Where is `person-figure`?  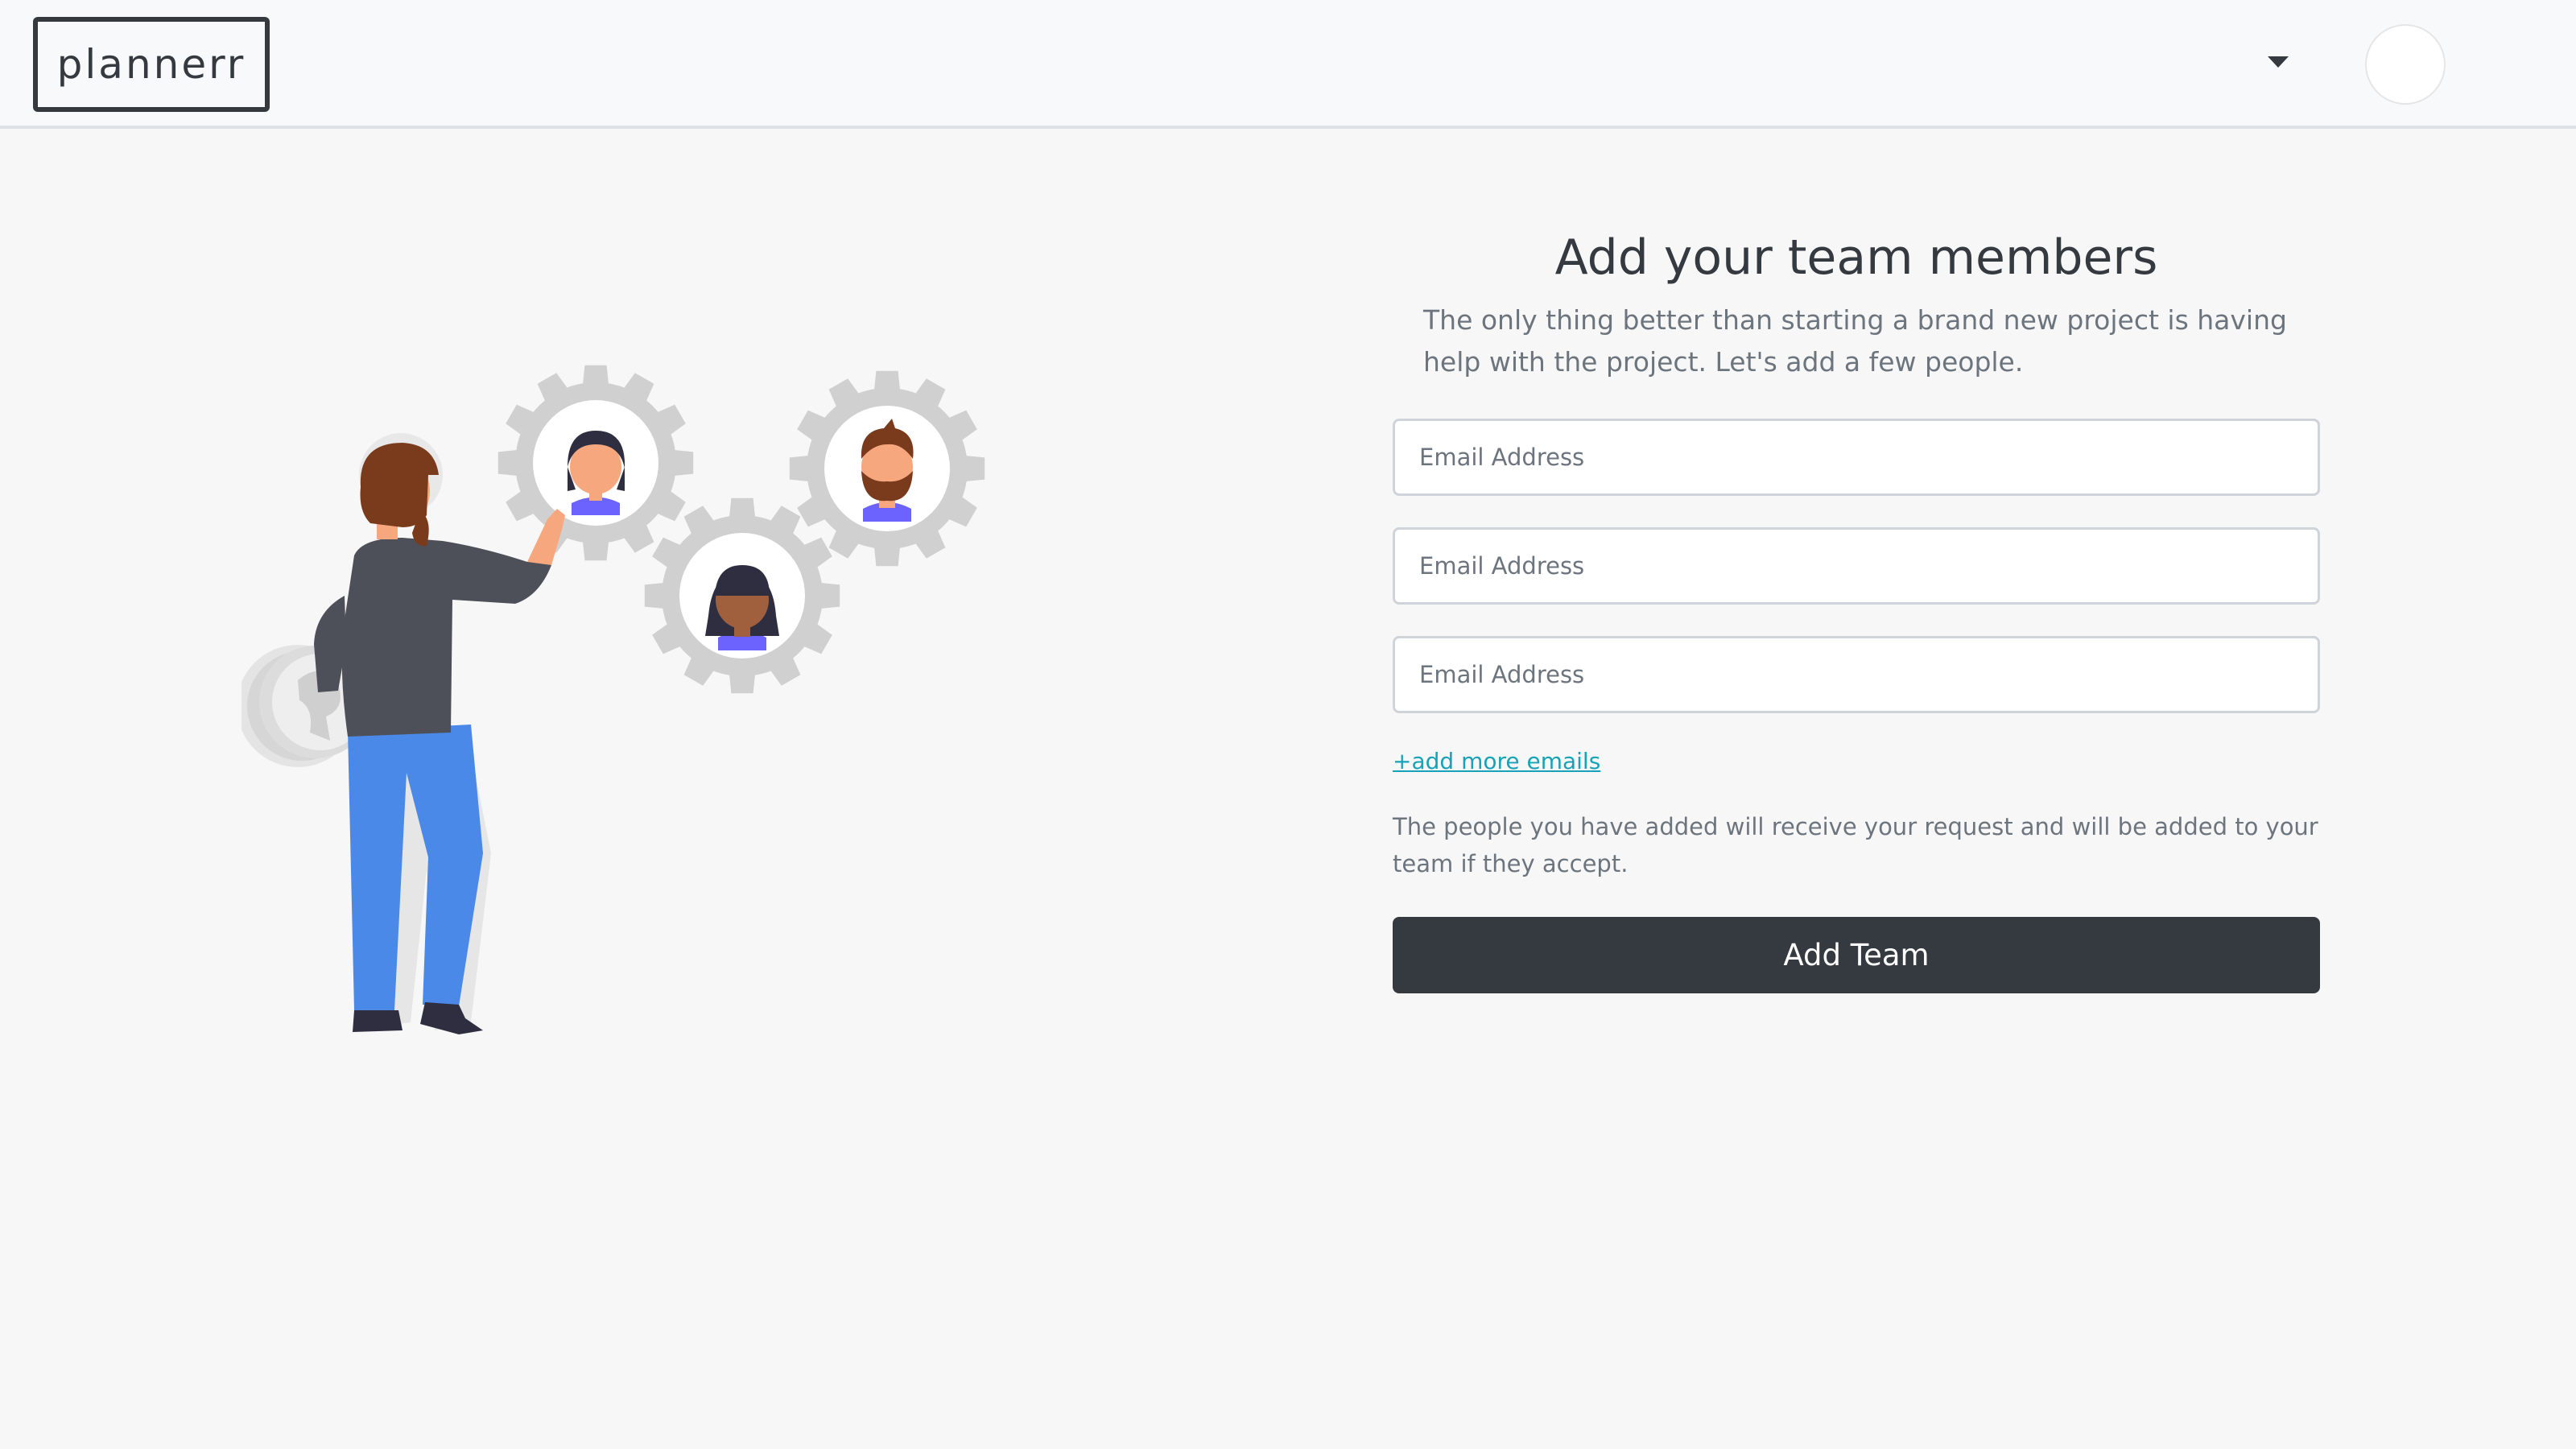 person-figure is located at coordinates (439, 738).